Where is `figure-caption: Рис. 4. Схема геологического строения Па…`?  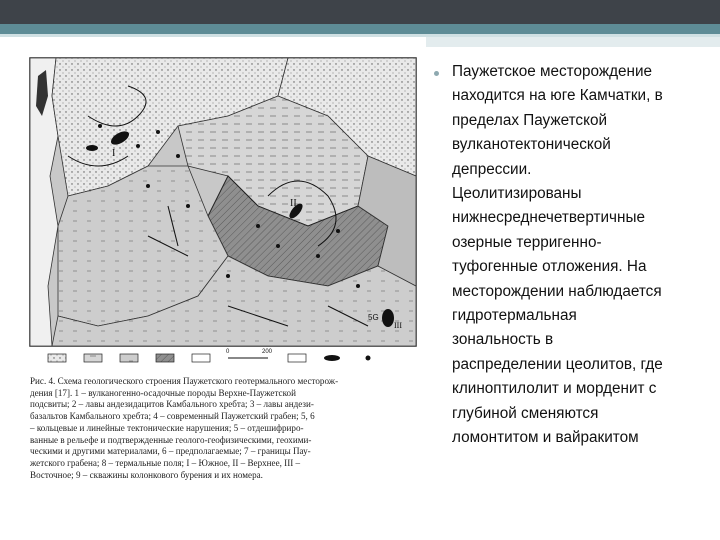 figure-caption: Рис. 4. Схема геологического строения Па… is located at coordinates (184, 428).